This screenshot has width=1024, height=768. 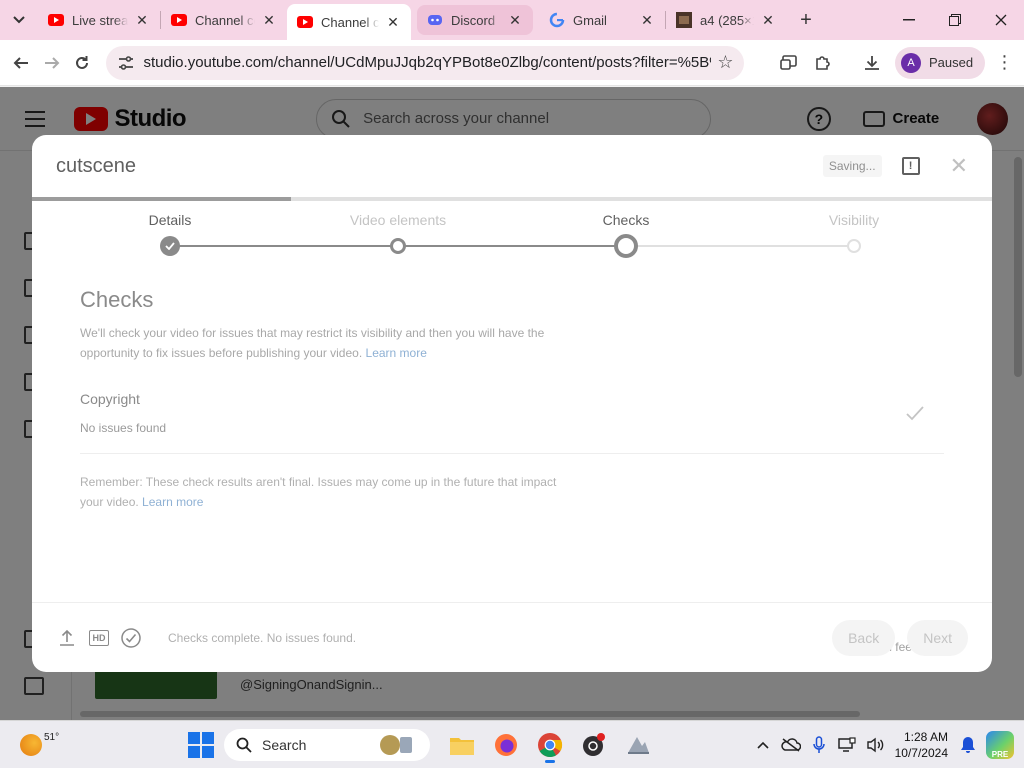 I want to click on forward-button, so click(x=52, y=63).